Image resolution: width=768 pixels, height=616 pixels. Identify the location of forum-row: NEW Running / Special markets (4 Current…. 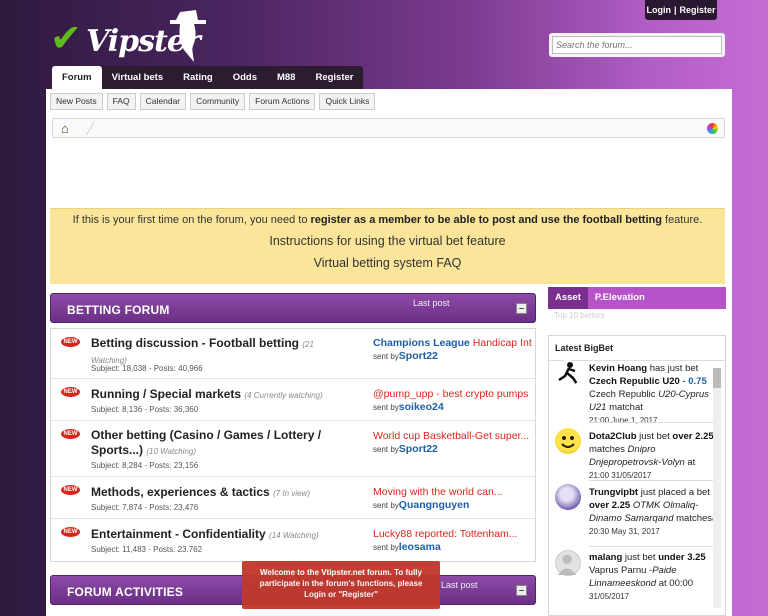
(293, 400).